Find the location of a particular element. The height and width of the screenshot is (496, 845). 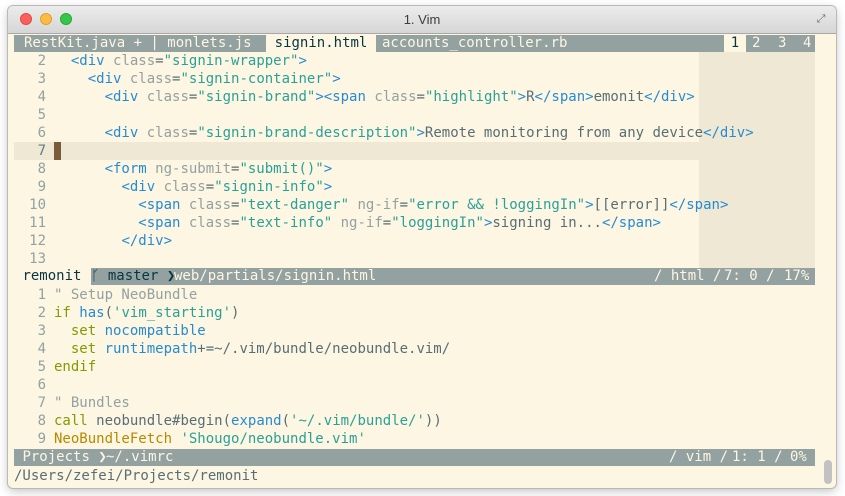

code-line: 3 set nocompatible is located at coordinates (414, 331).